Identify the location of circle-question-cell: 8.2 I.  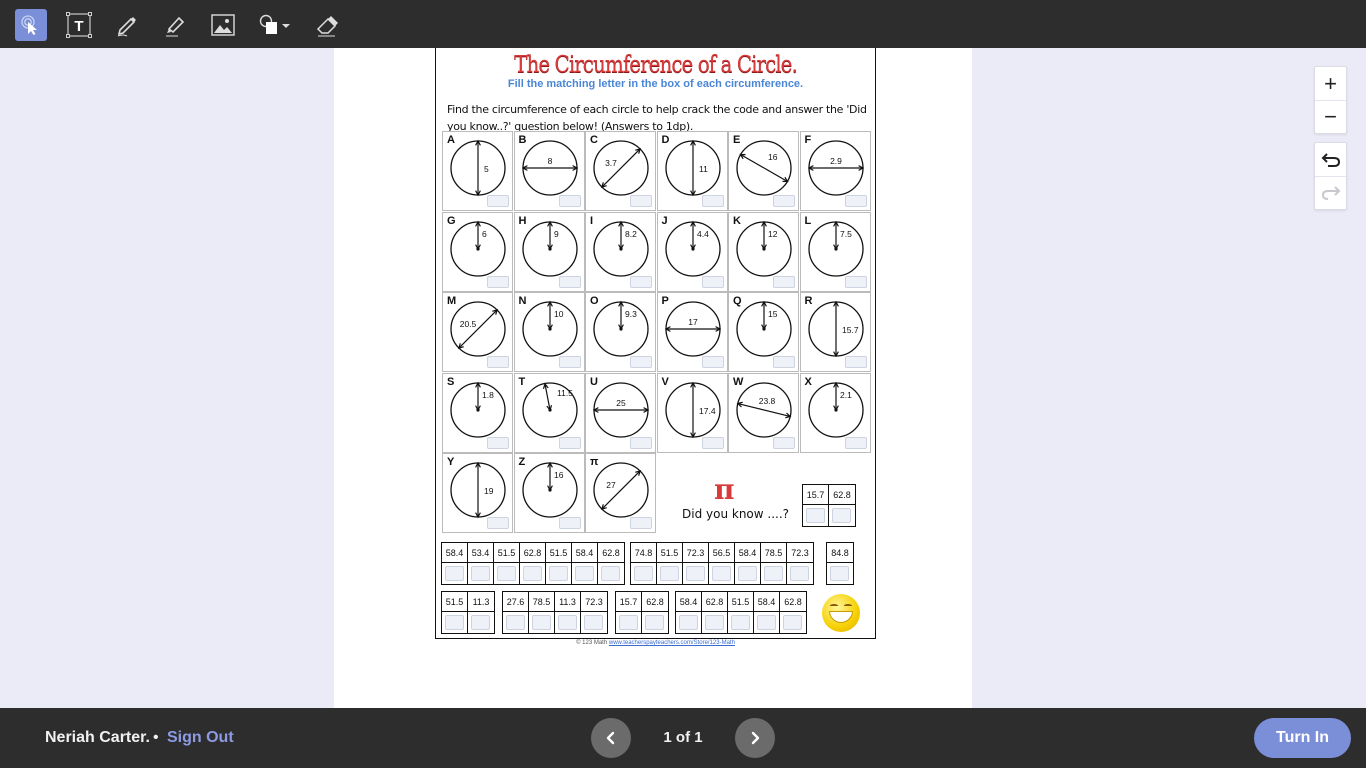
(620, 251).